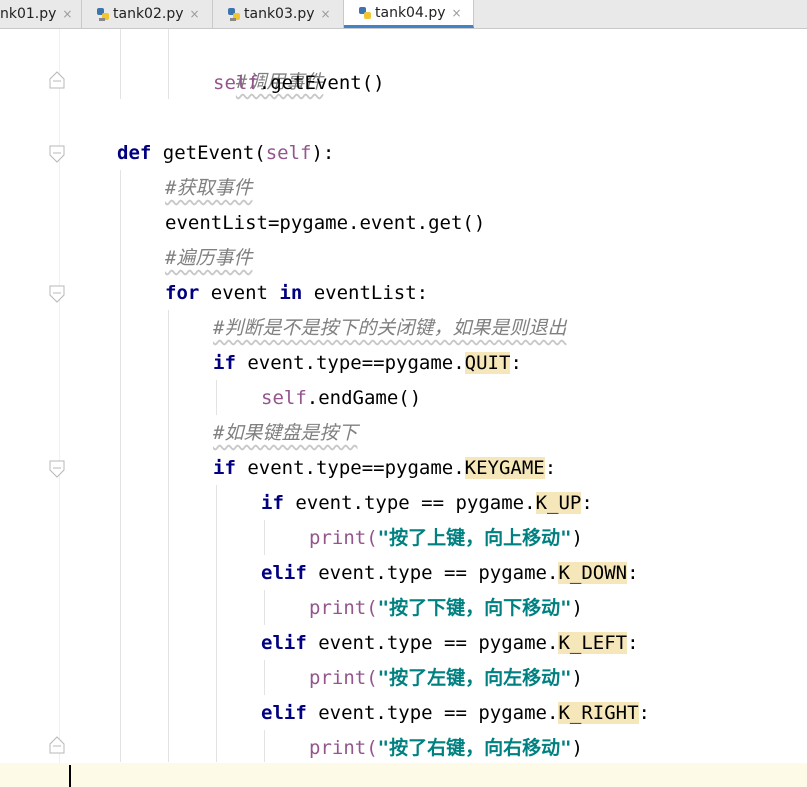 Image resolution: width=807 pixels, height=787 pixels. I want to click on code-line: print("按了下键，向下移动"), so click(446, 608).